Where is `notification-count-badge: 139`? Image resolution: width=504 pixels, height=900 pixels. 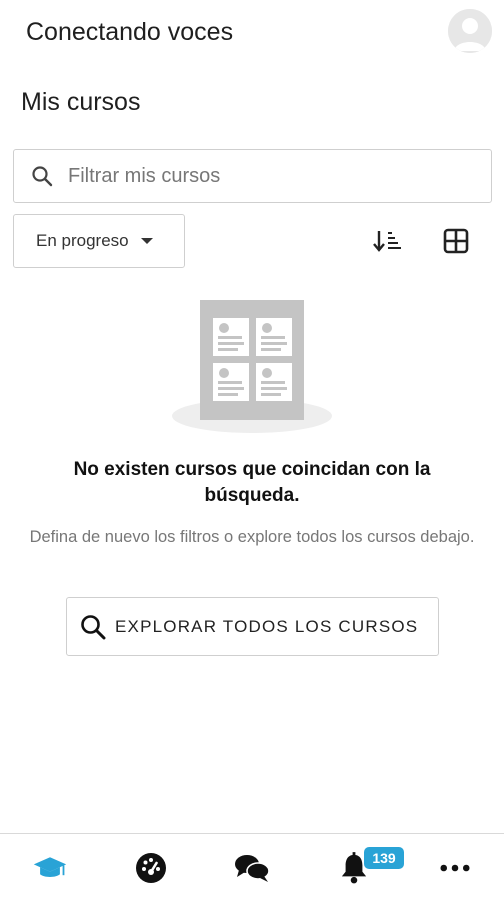 notification-count-badge: 139 is located at coordinates (384, 858).